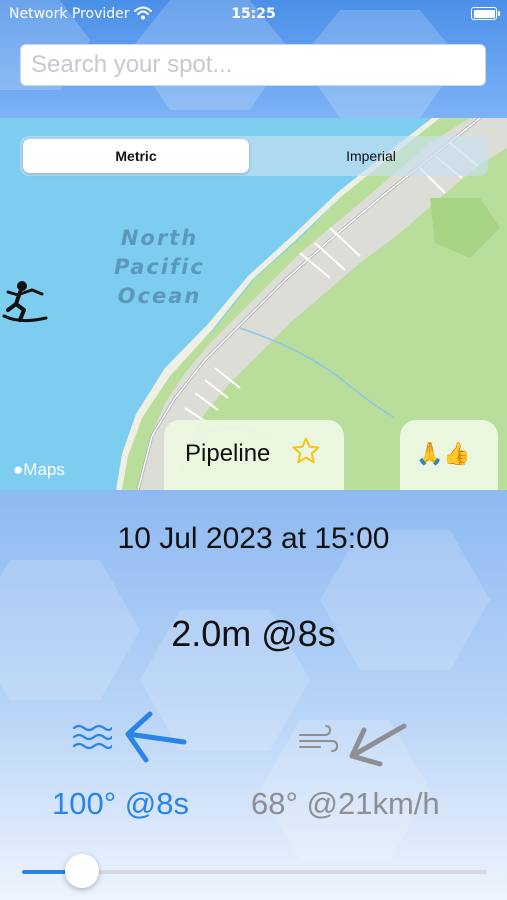  Describe the element at coordinates (485, 13) in the screenshot. I see `battery-icon` at that location.